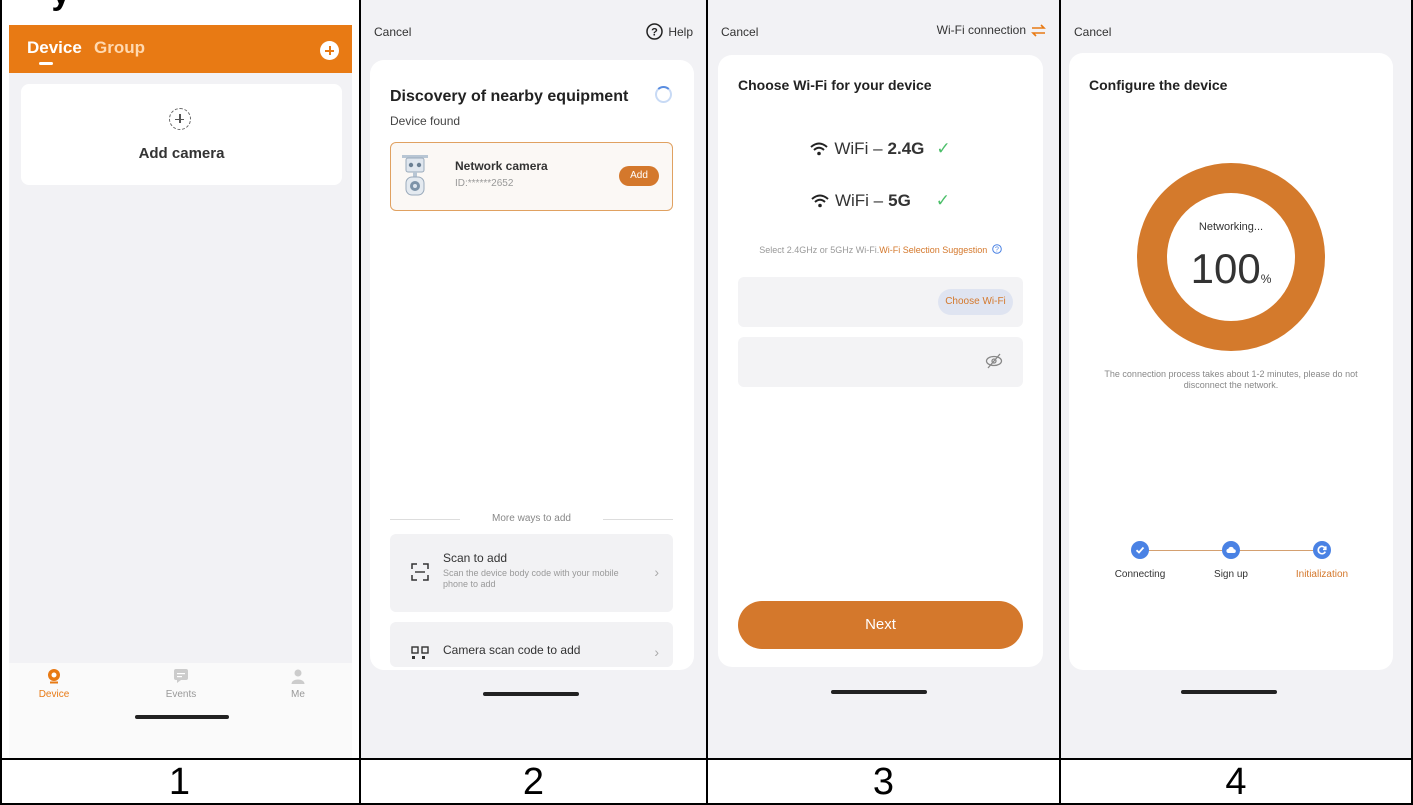  I want to click on wifi-24g-label: WiFi –, so click(858, 148).